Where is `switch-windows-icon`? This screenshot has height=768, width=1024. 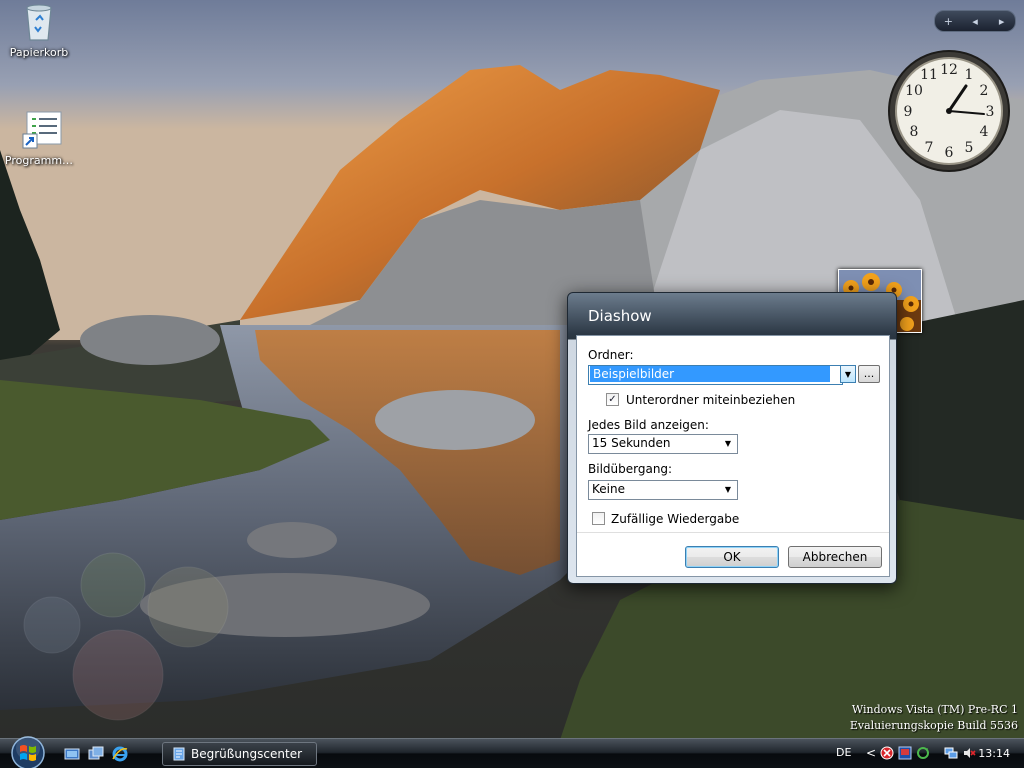 switch-windows-icon is located at coordinates (96, 754).